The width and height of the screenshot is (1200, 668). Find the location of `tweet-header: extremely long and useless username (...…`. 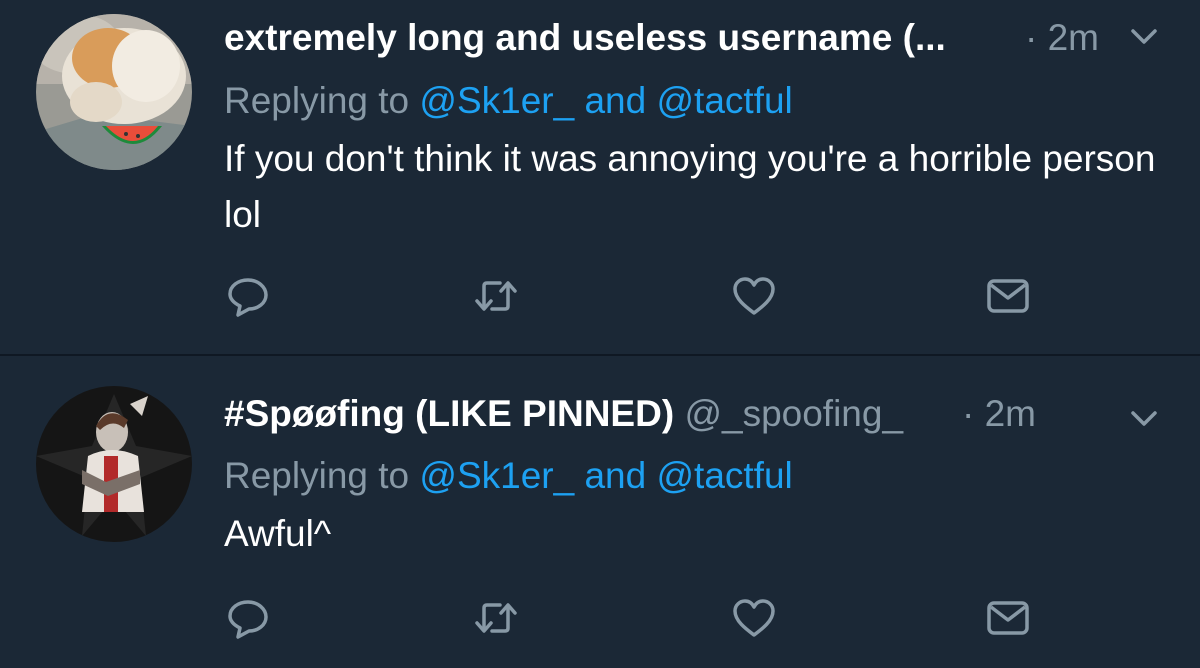

tweet-header: extremely long and useless username (...… is located at coordinates (692, 38).